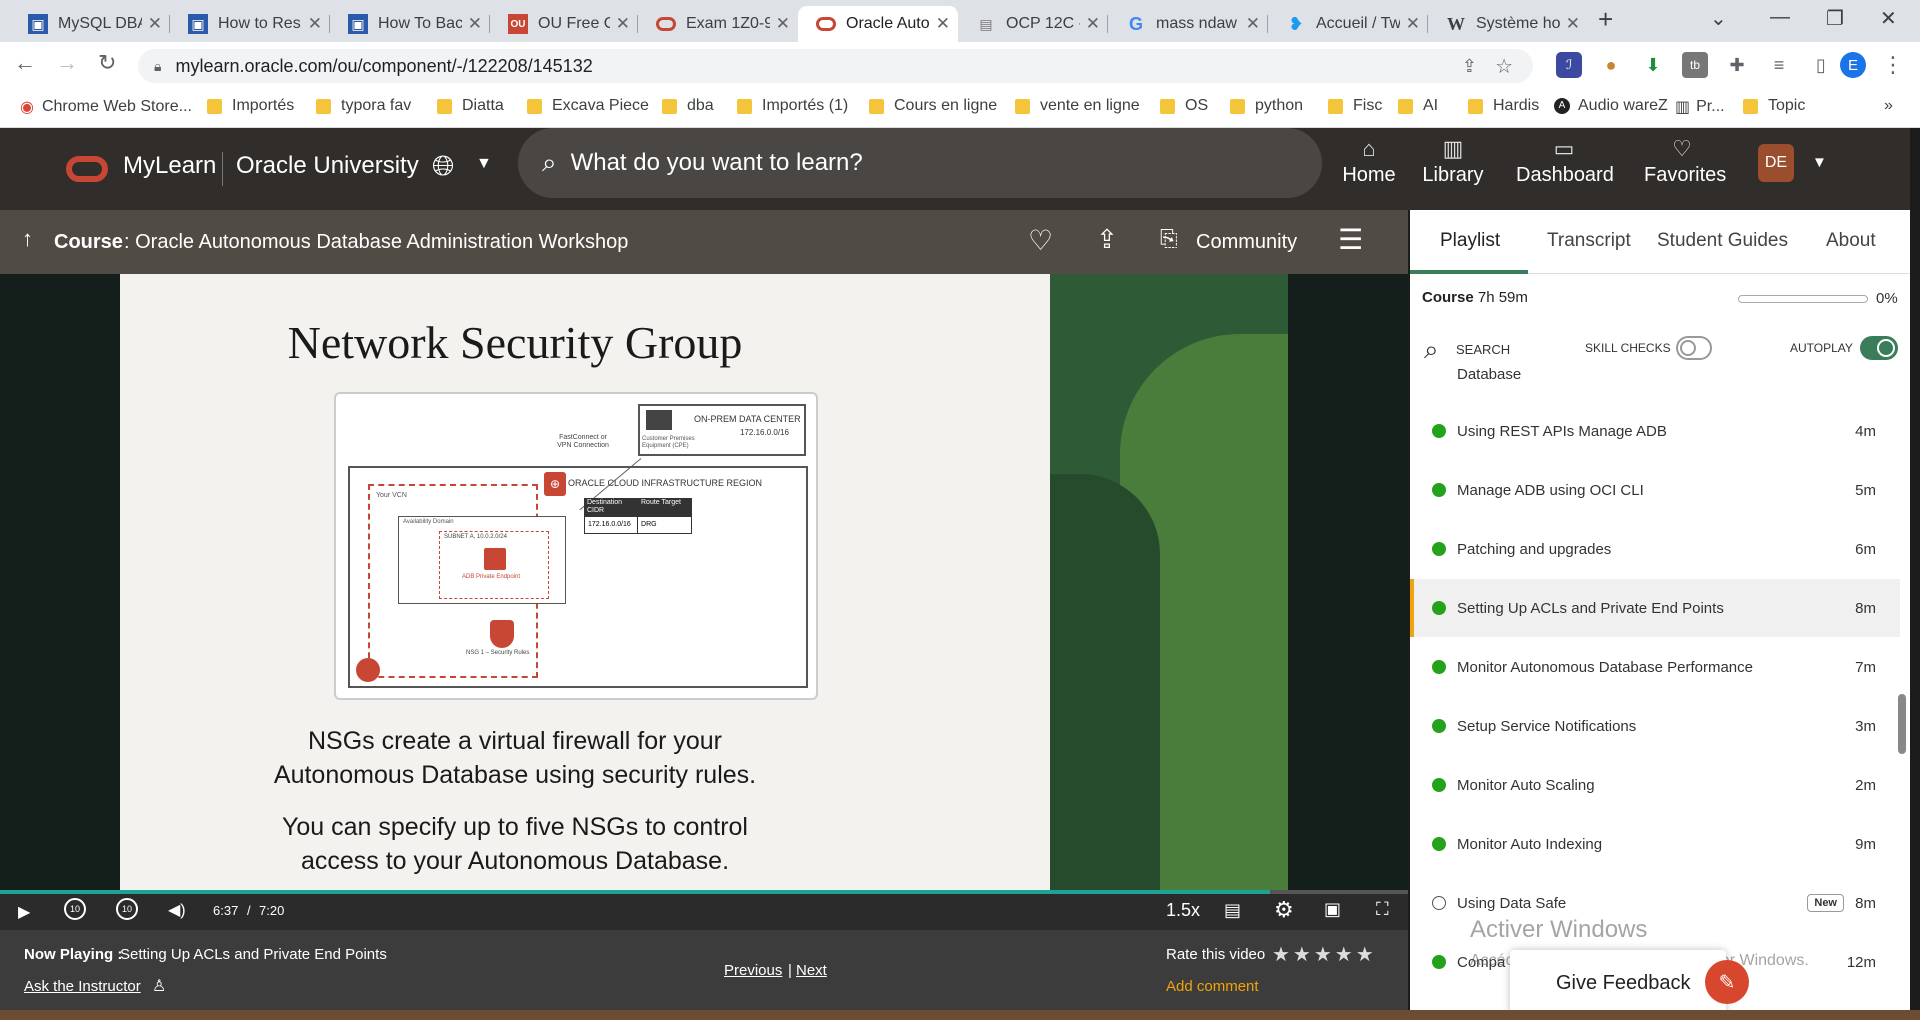  What do you see at coordinates (1605, 19) in the screenshot?
I see `new-tab-icon: +` at bounding box center [1605, 19].